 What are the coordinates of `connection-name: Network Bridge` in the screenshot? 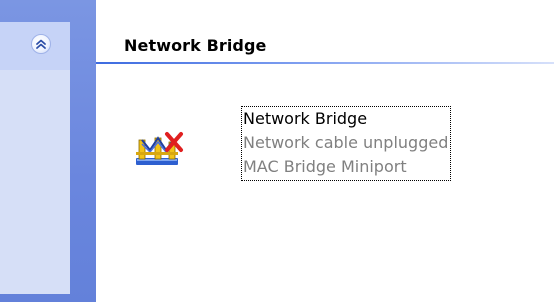 It's located at (305, 118).